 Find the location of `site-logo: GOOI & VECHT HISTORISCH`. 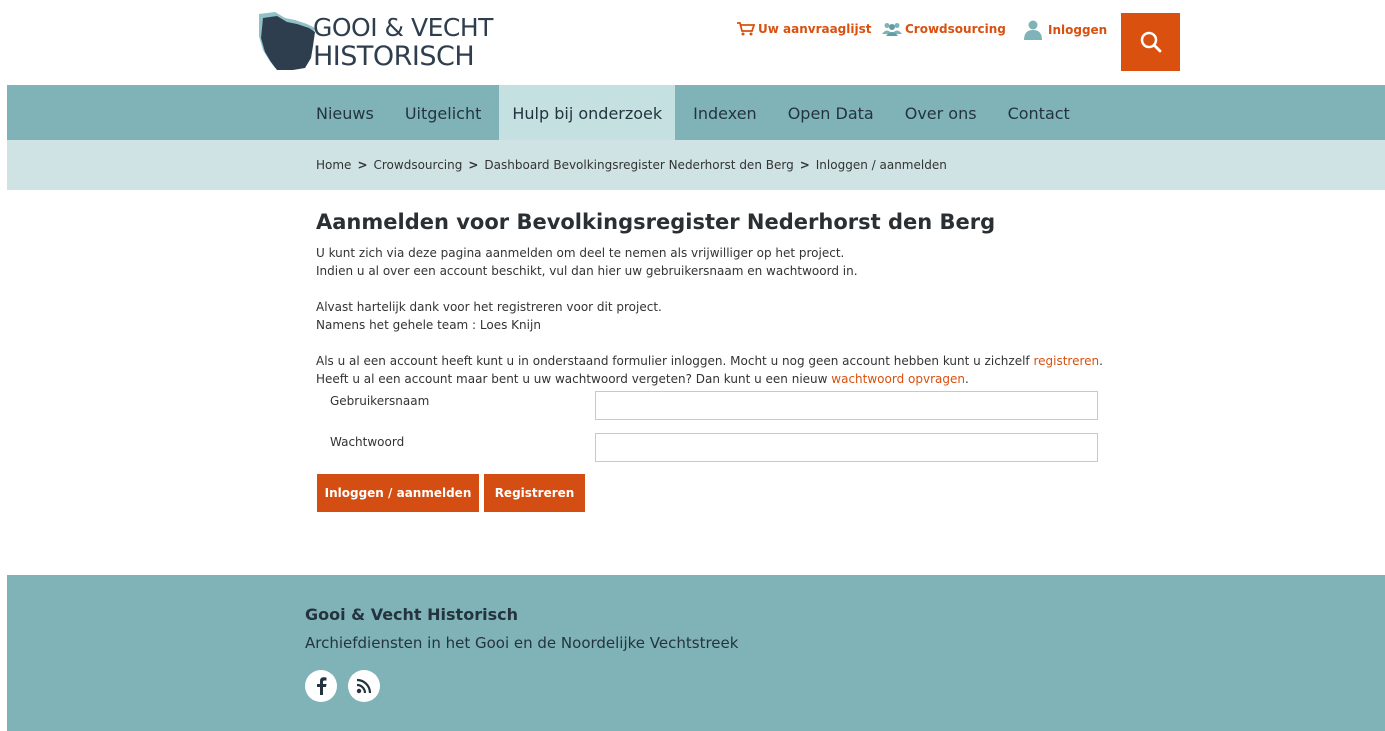

site-logo: GOOI & VECHT HISTORISCH is located at coordinates (374, 41).